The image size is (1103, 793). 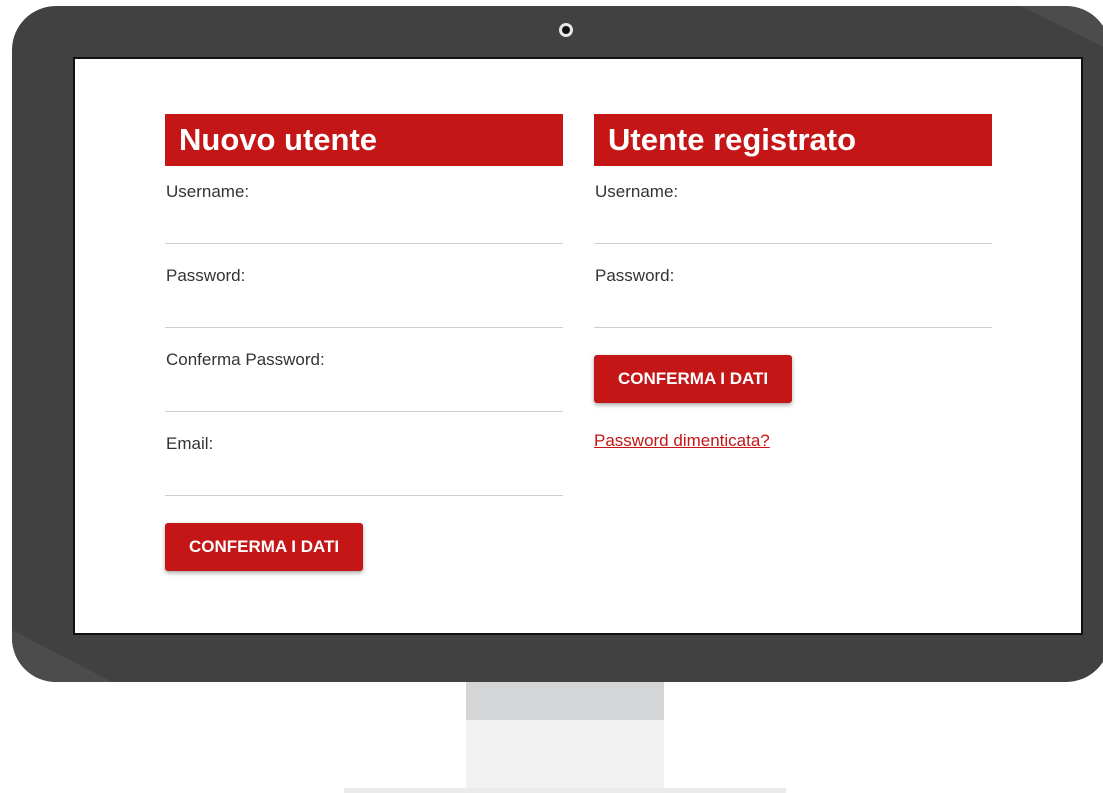 I want to click on new-username-input, so click(x=364, y=225).